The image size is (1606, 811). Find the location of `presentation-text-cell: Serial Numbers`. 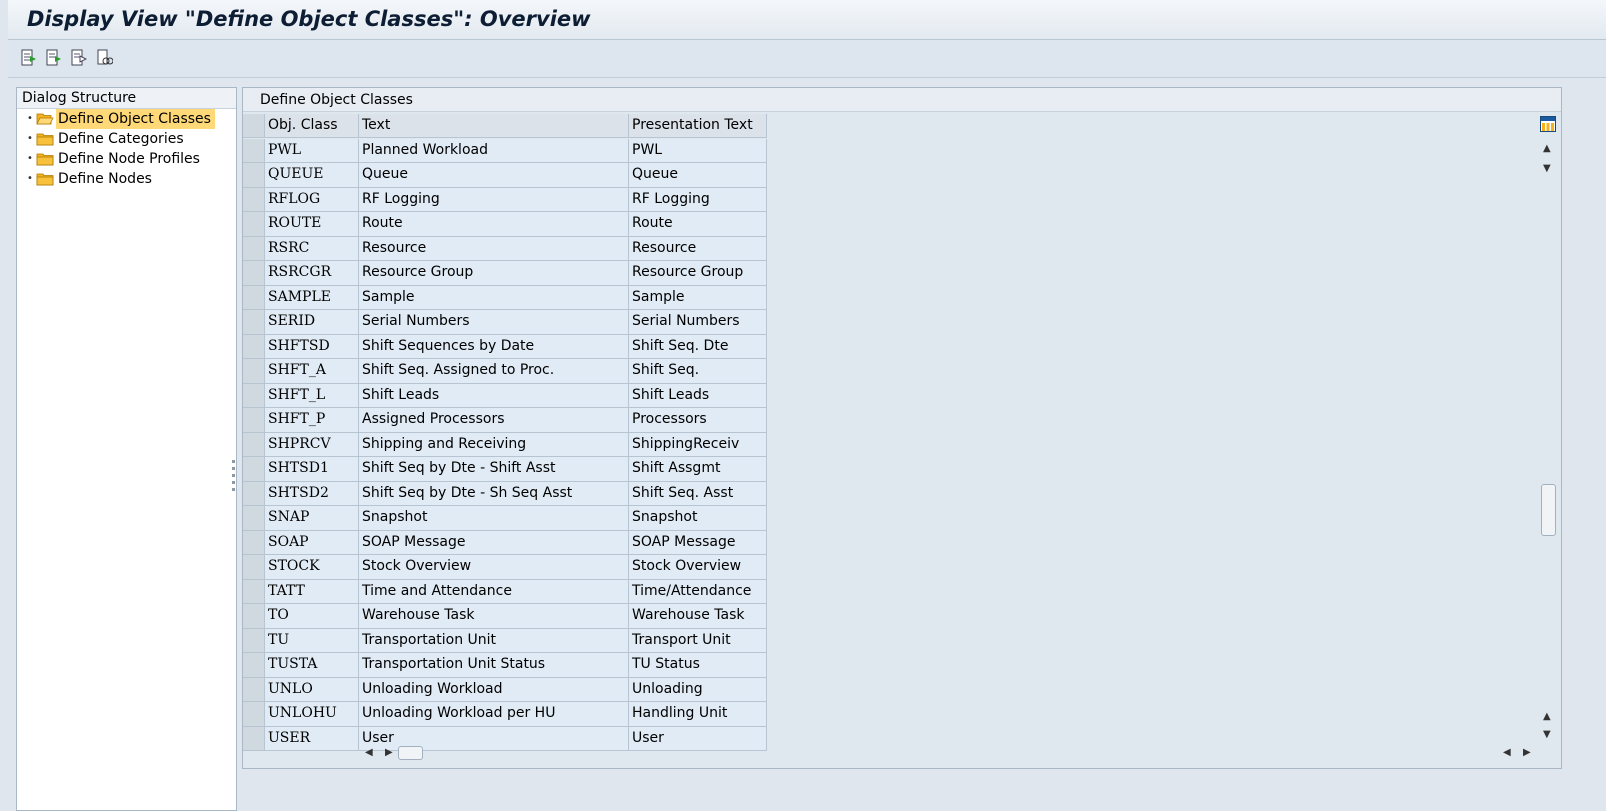

presentation-text-cell: Serial Numbers is located at coordinates (698, 322).